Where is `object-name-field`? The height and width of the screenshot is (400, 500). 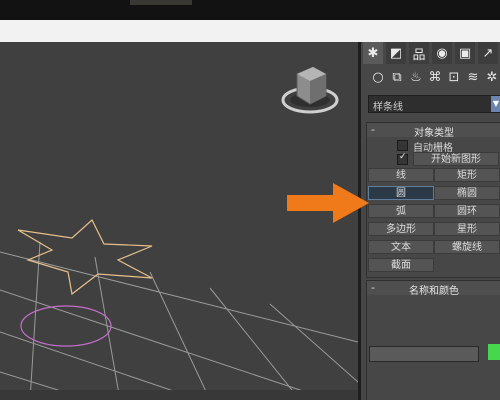
object-name-field is located at coordinates (424, 354).